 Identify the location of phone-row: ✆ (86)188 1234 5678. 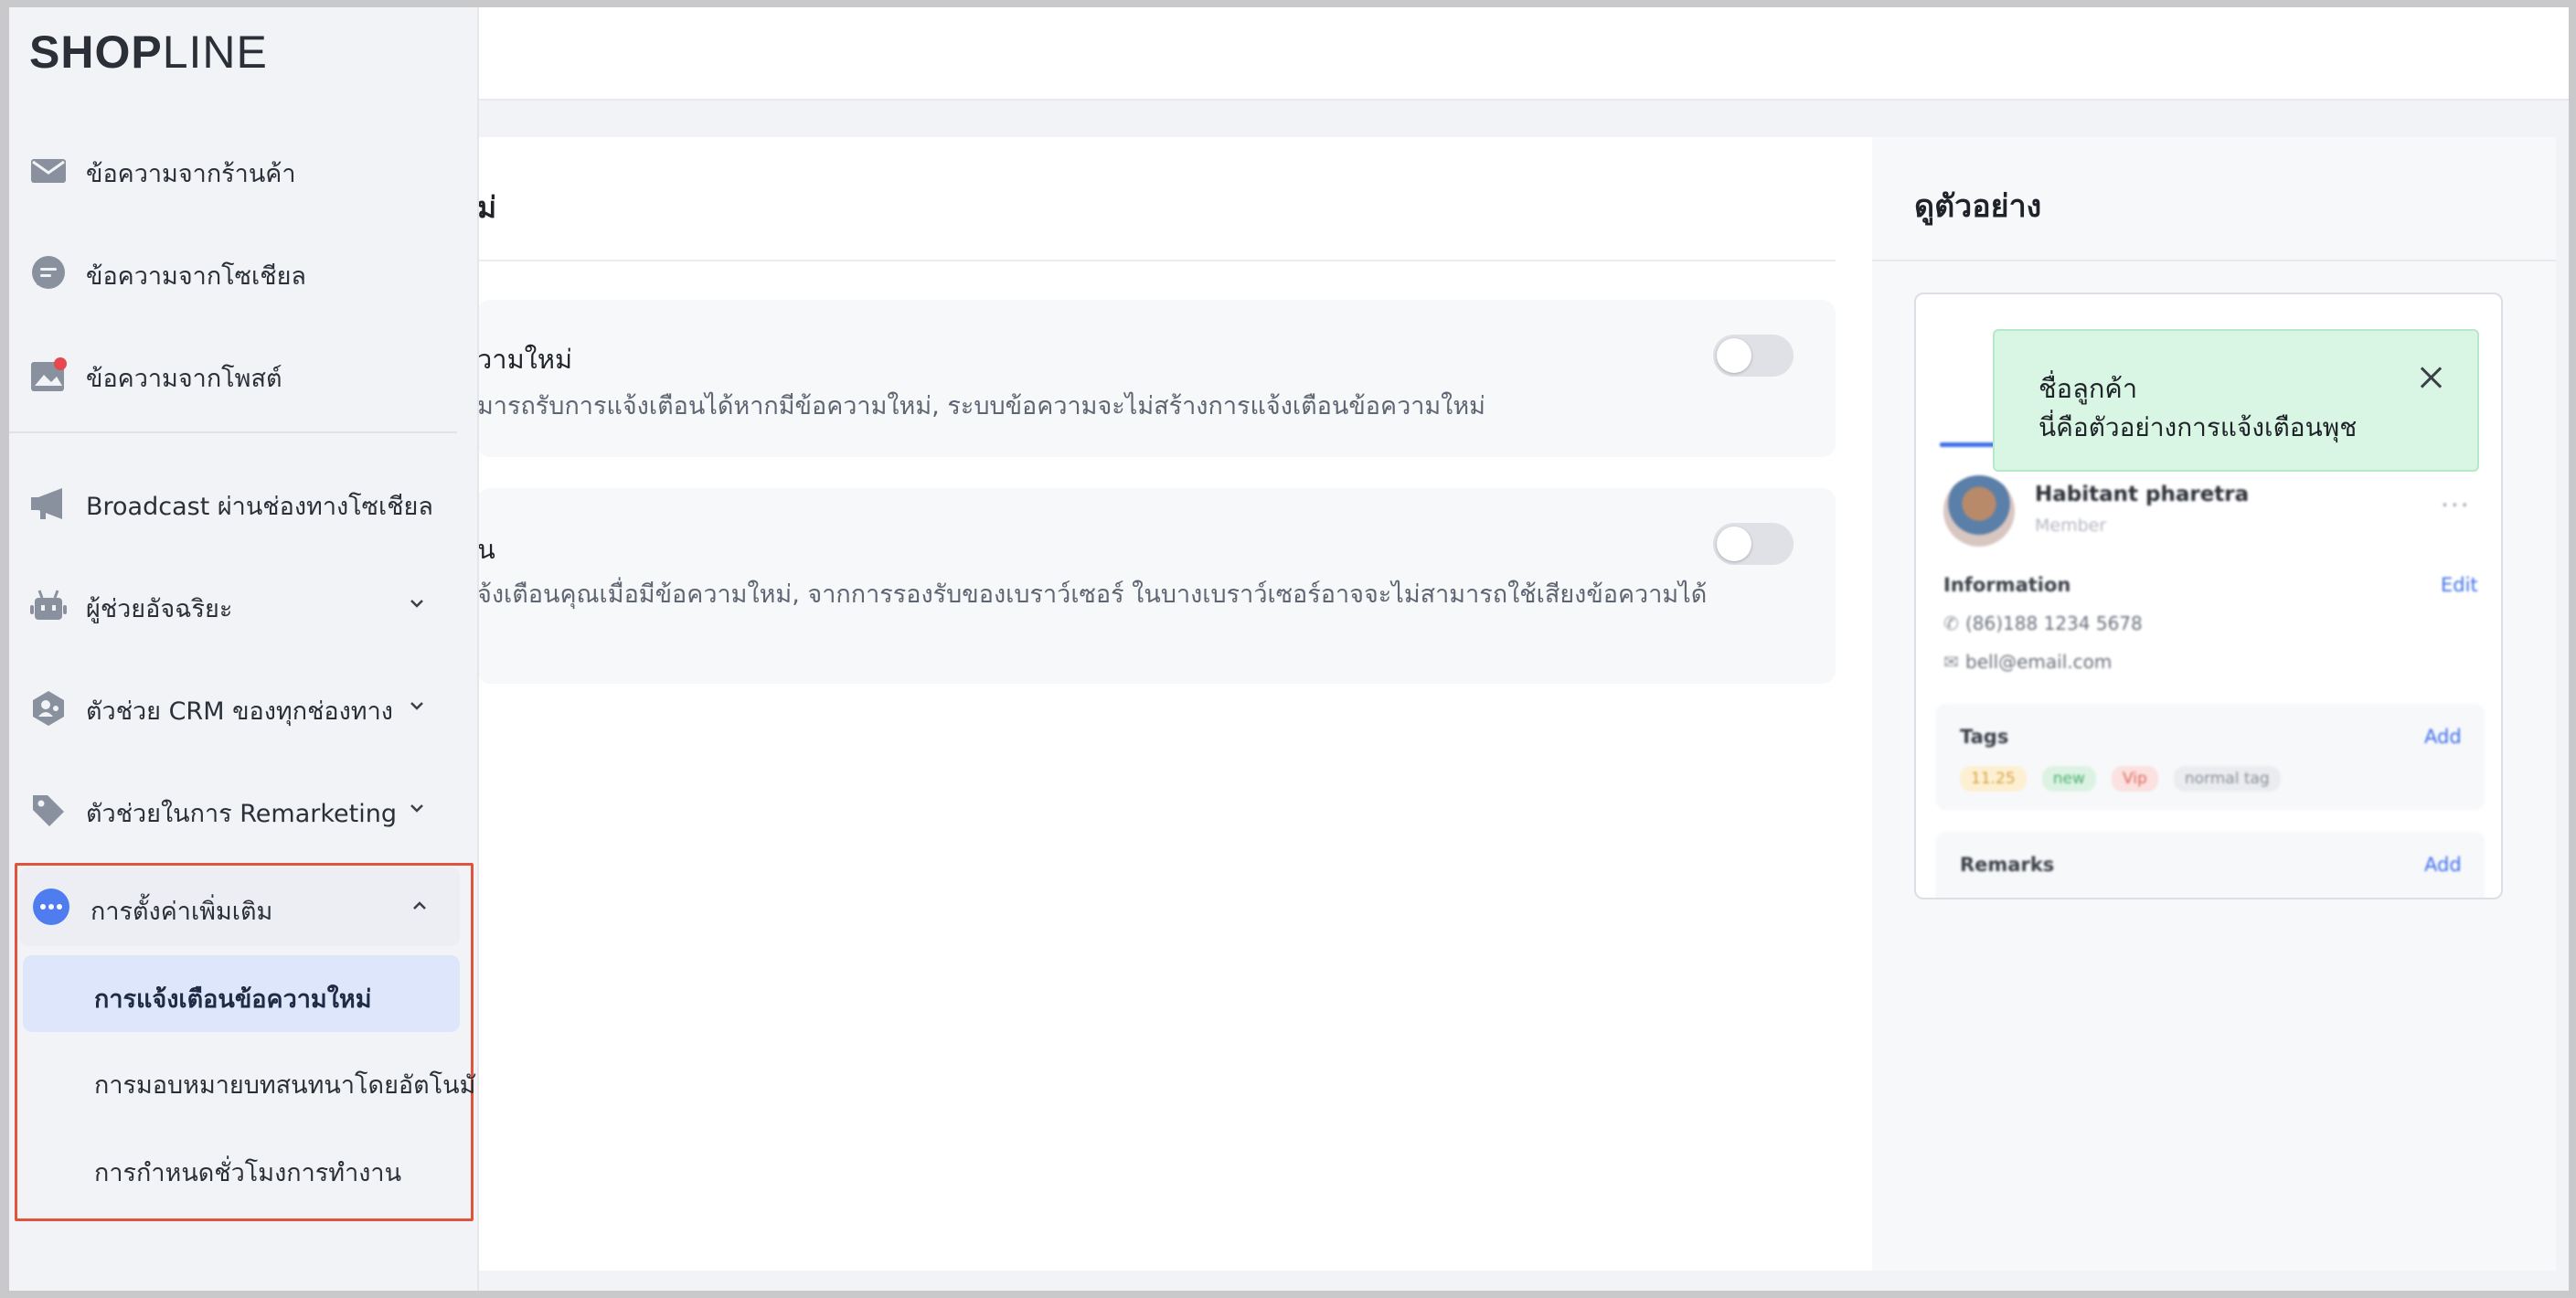
(2043, 623).